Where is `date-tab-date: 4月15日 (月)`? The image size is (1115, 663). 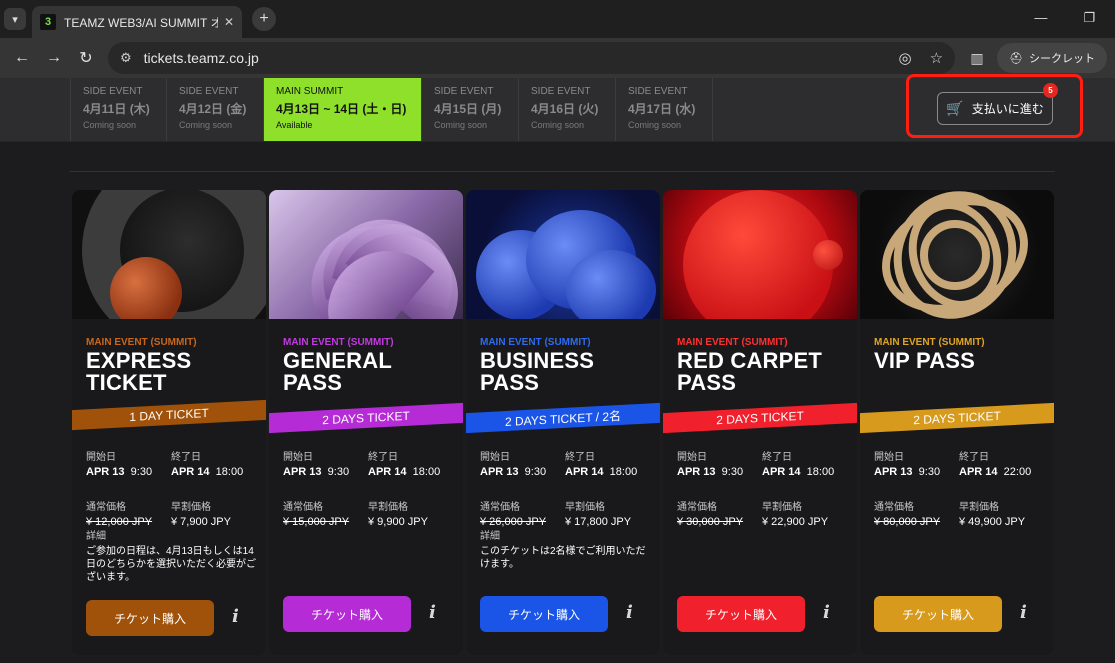 date-tab-date: 4月15日 (月) is located at coordinates (468, 109).